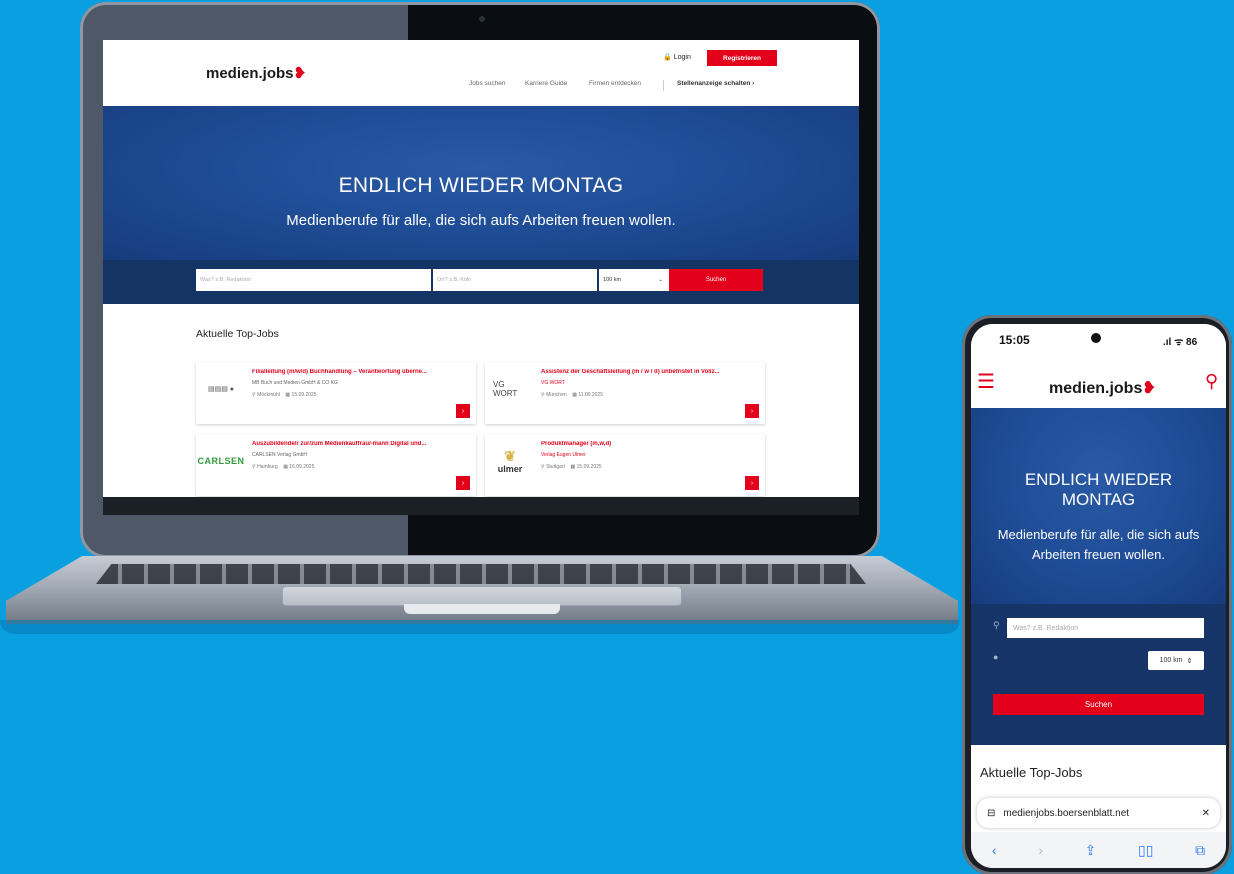  I want to click on company-logo: VG WORT, so click(505, 389).